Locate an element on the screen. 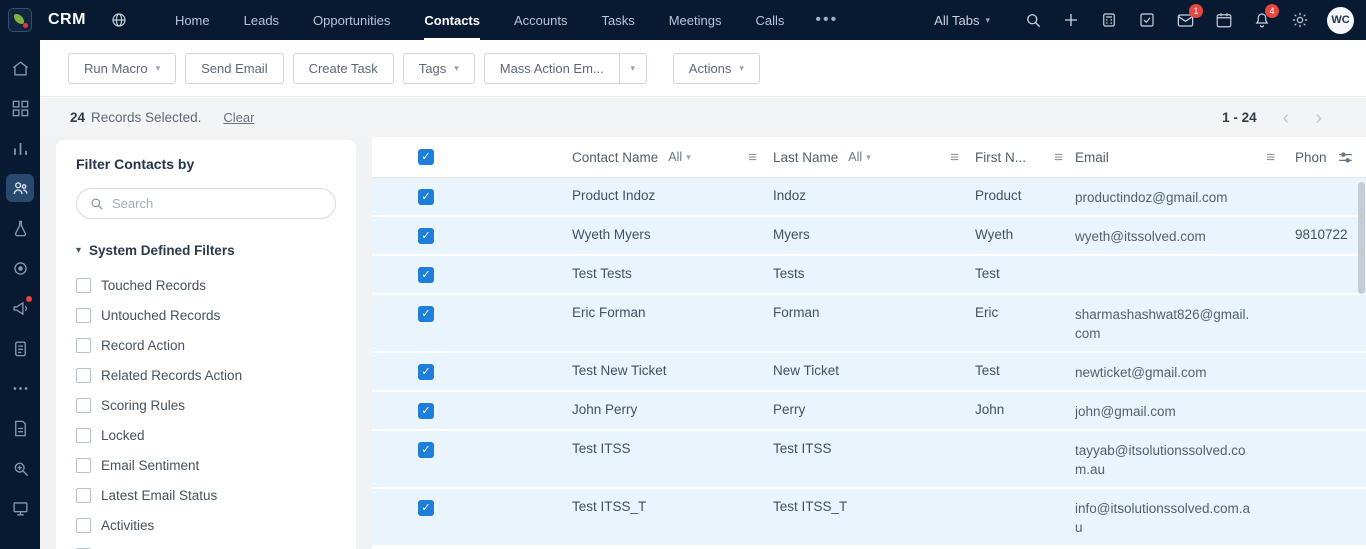 The width and height of the screenshot is (1366, 549). filter-search is located at coordinates (206, 203).